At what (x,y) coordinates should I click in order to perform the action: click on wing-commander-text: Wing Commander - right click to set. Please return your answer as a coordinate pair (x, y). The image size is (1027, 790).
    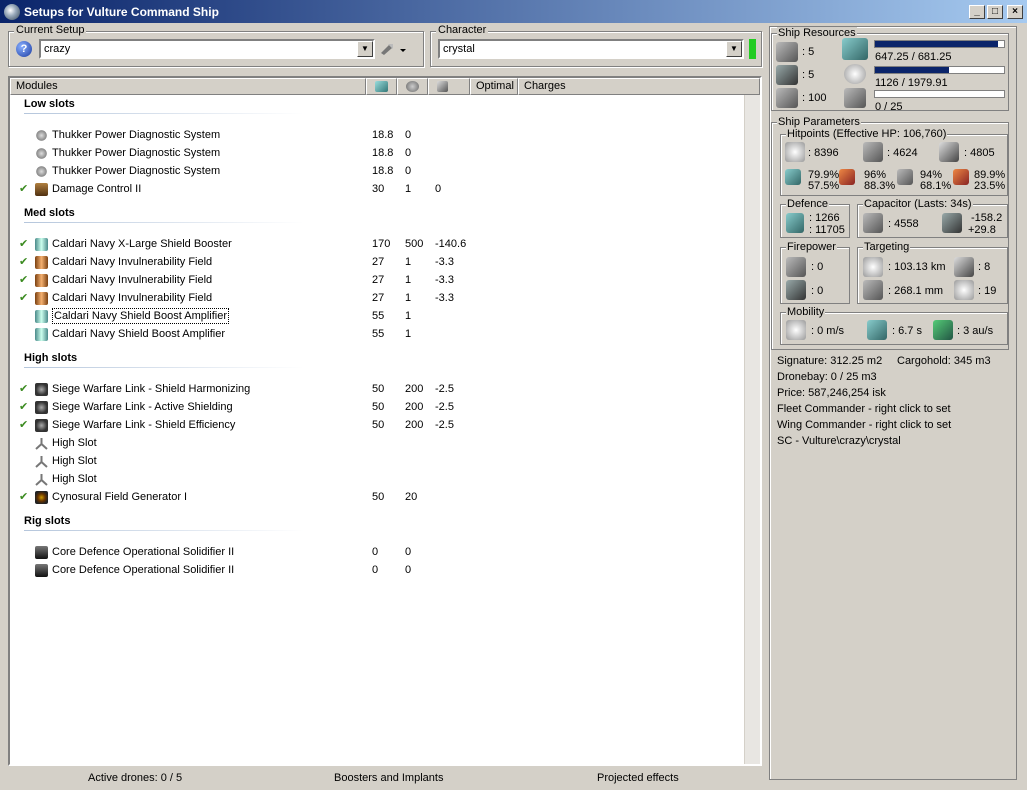
    Looking at the image, I should click on (864, 425).